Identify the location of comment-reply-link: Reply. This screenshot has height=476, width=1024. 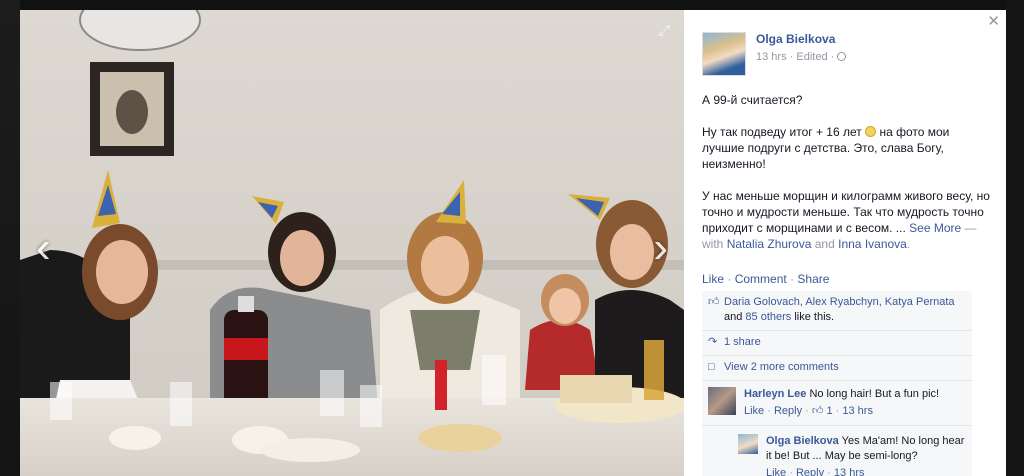
(788, 411).